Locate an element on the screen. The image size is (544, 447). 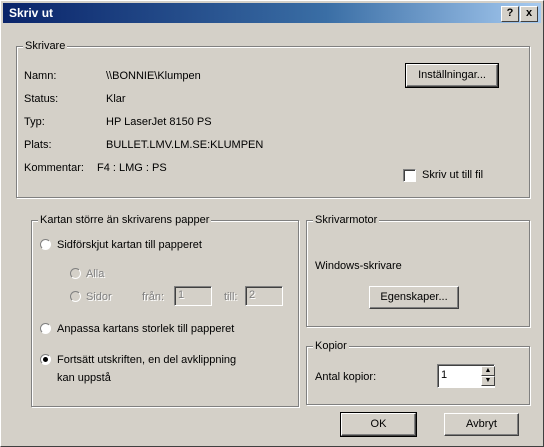
spin-up-icon: ▲ is located at coordinates (488, 371).